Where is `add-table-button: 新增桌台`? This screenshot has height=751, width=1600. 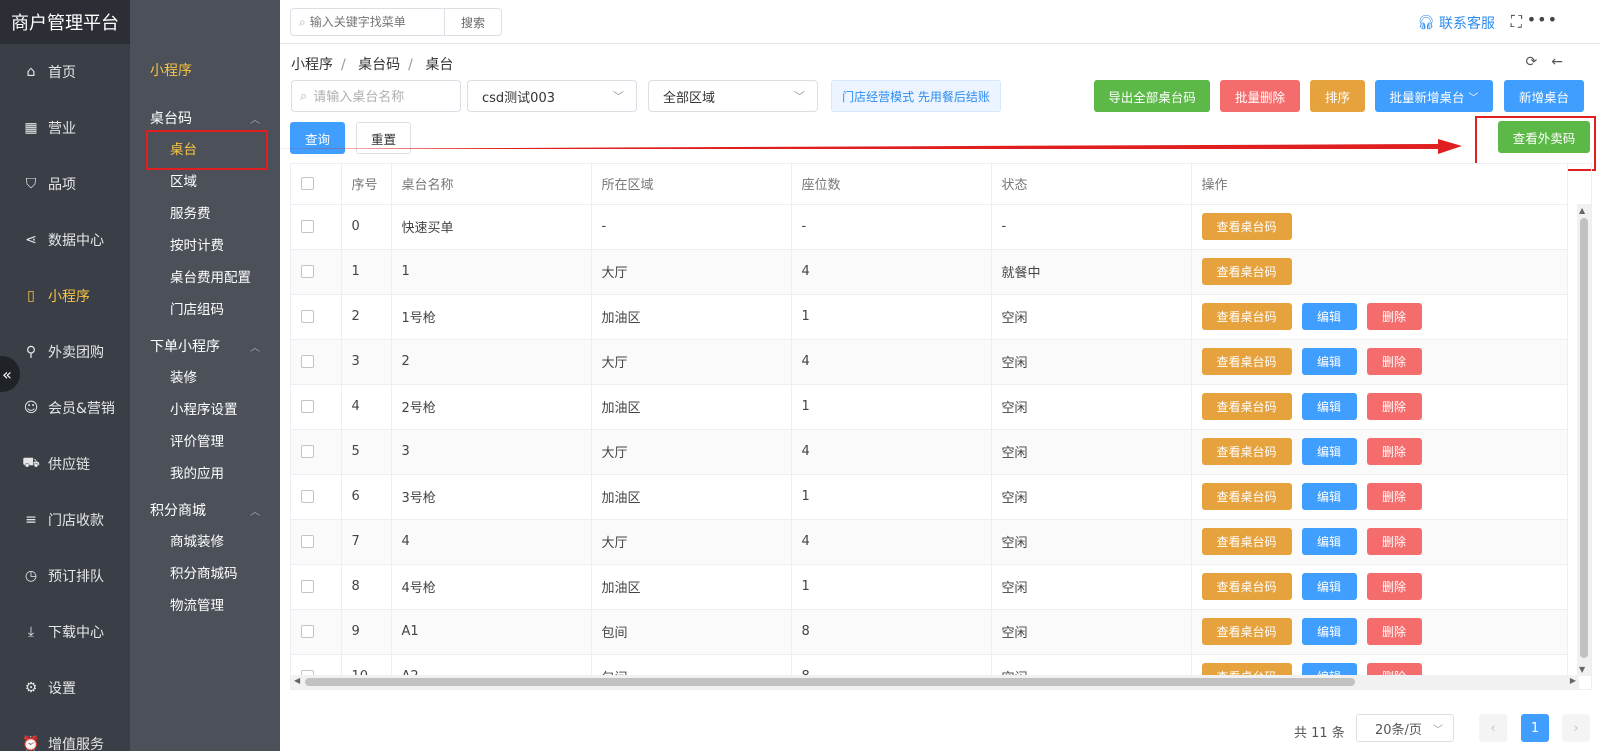 add-table-button: 新增桌台 is located at coordinates (1544, 96).